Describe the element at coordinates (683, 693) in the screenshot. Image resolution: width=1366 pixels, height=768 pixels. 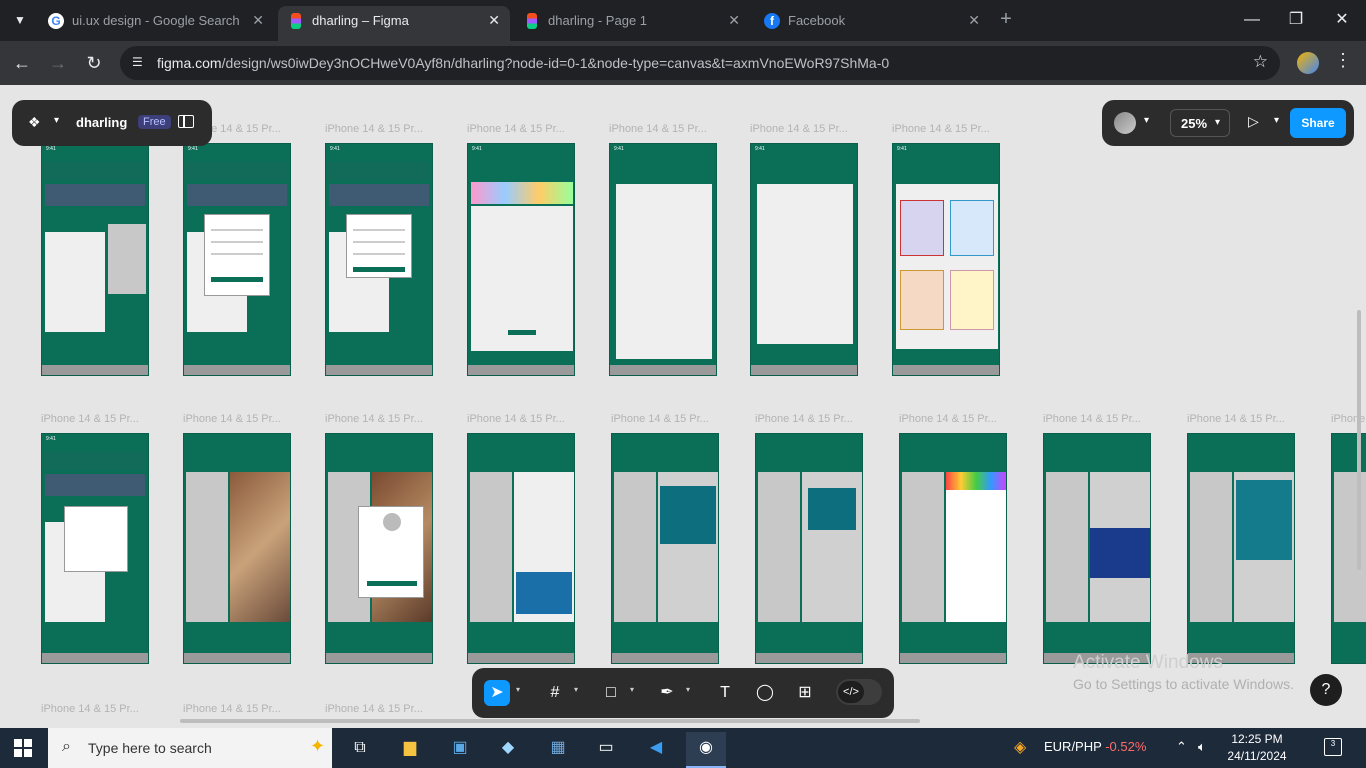
I see `figma-tool-bar: ➤ ▾ # ▾ □ ▾ ✒ ▾ T ◯ ⊞ </>` at that location.